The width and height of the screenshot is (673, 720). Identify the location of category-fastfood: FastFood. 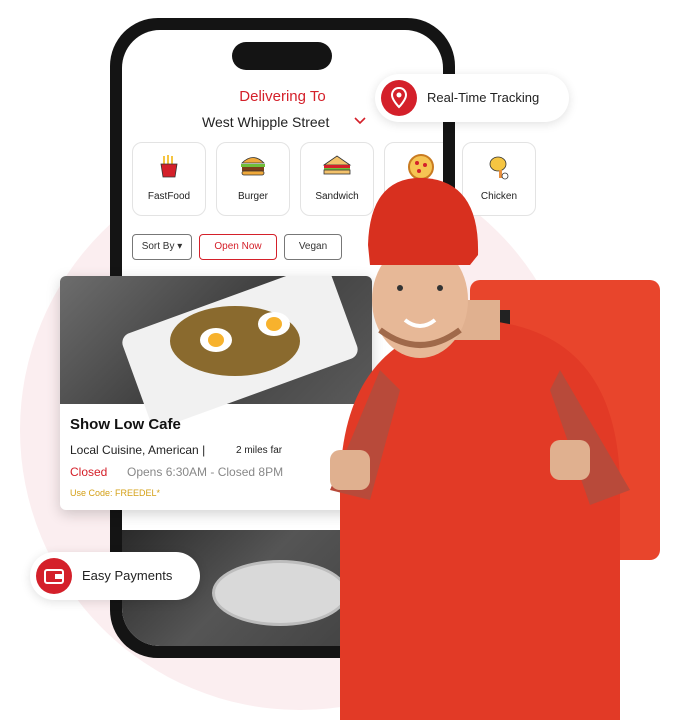
(169, 179).